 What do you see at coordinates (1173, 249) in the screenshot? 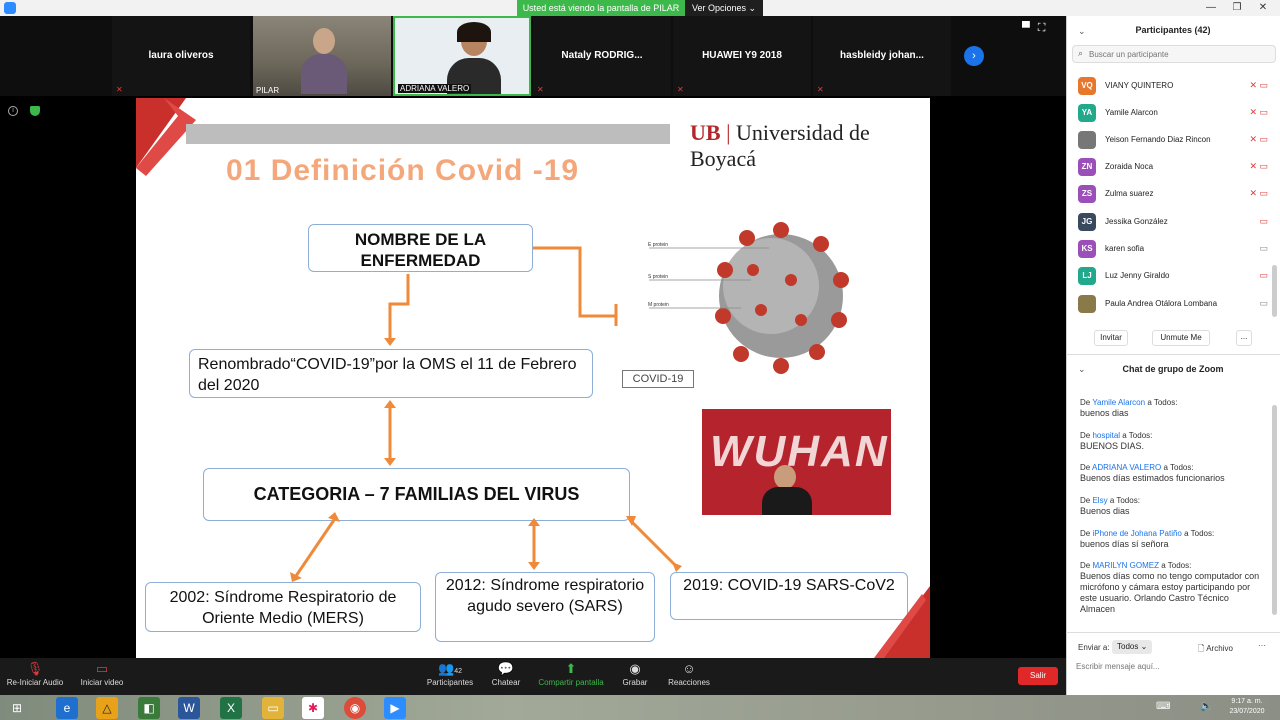
I see `participant-row: KS karen sofia ▭` at bounding box center [1173, 249].